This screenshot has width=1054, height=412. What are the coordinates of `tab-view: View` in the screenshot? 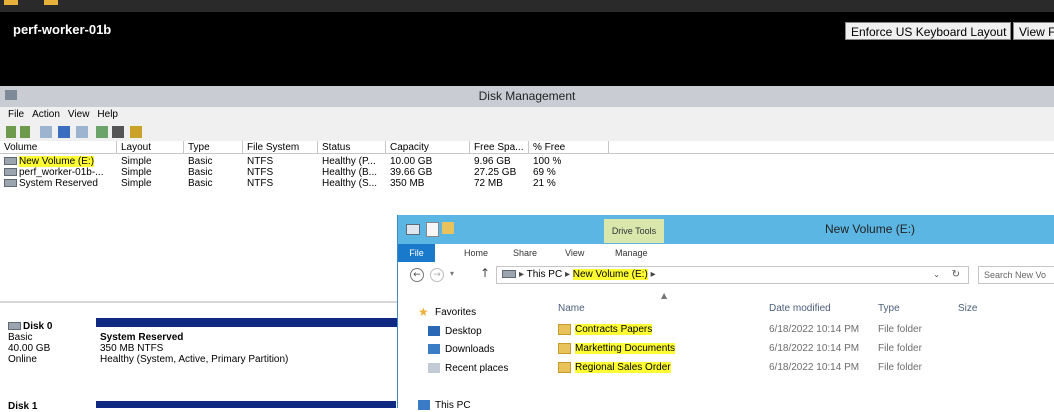 It's located at (574, 253).